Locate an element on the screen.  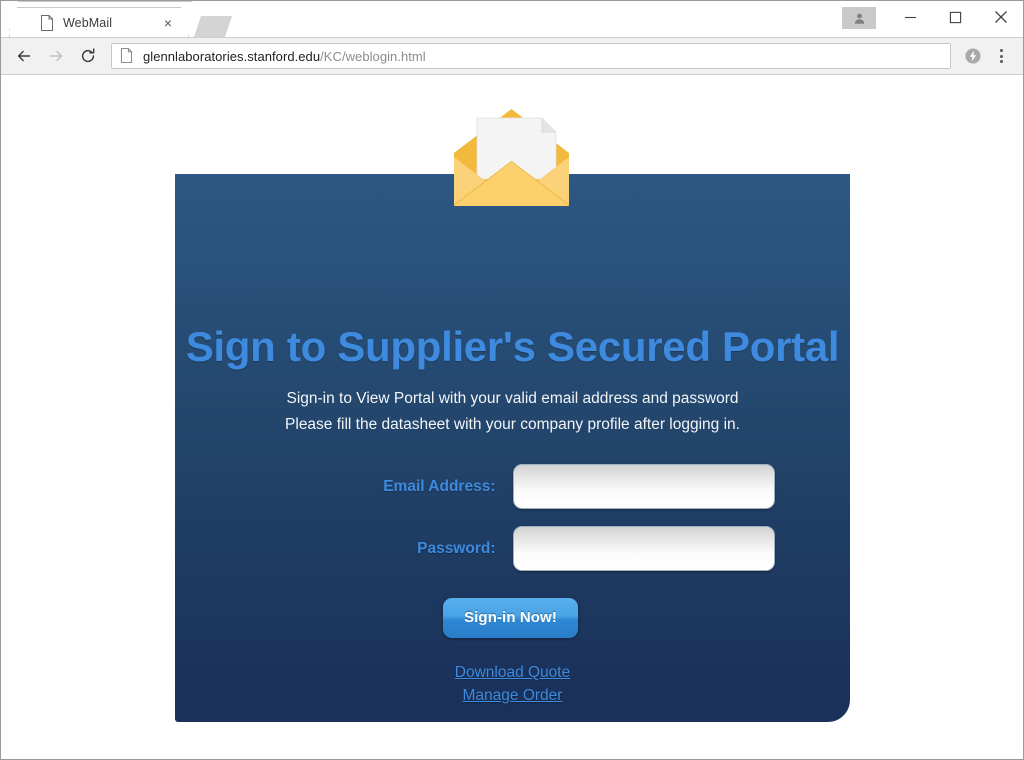
lightning-bolt-icon is located at coordinates (973, 56).